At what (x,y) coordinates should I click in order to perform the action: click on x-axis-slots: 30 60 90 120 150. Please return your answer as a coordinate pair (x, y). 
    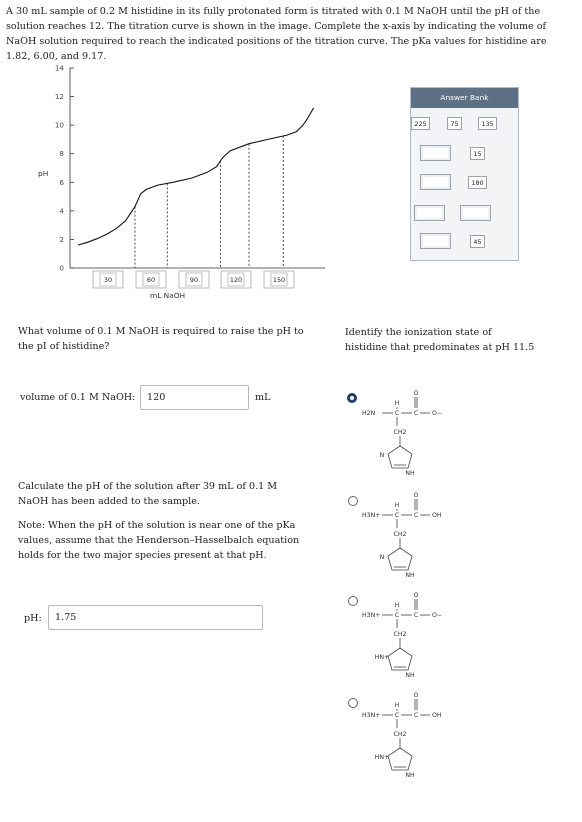
    Looking at the image, I should click on (193, 279).